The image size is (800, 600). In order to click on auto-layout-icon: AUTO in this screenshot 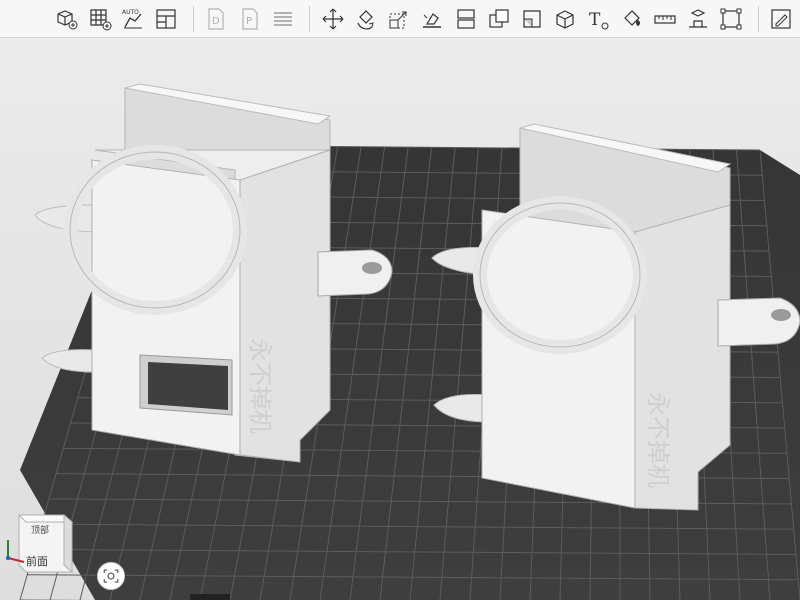, I will do `click(132, 18)`.